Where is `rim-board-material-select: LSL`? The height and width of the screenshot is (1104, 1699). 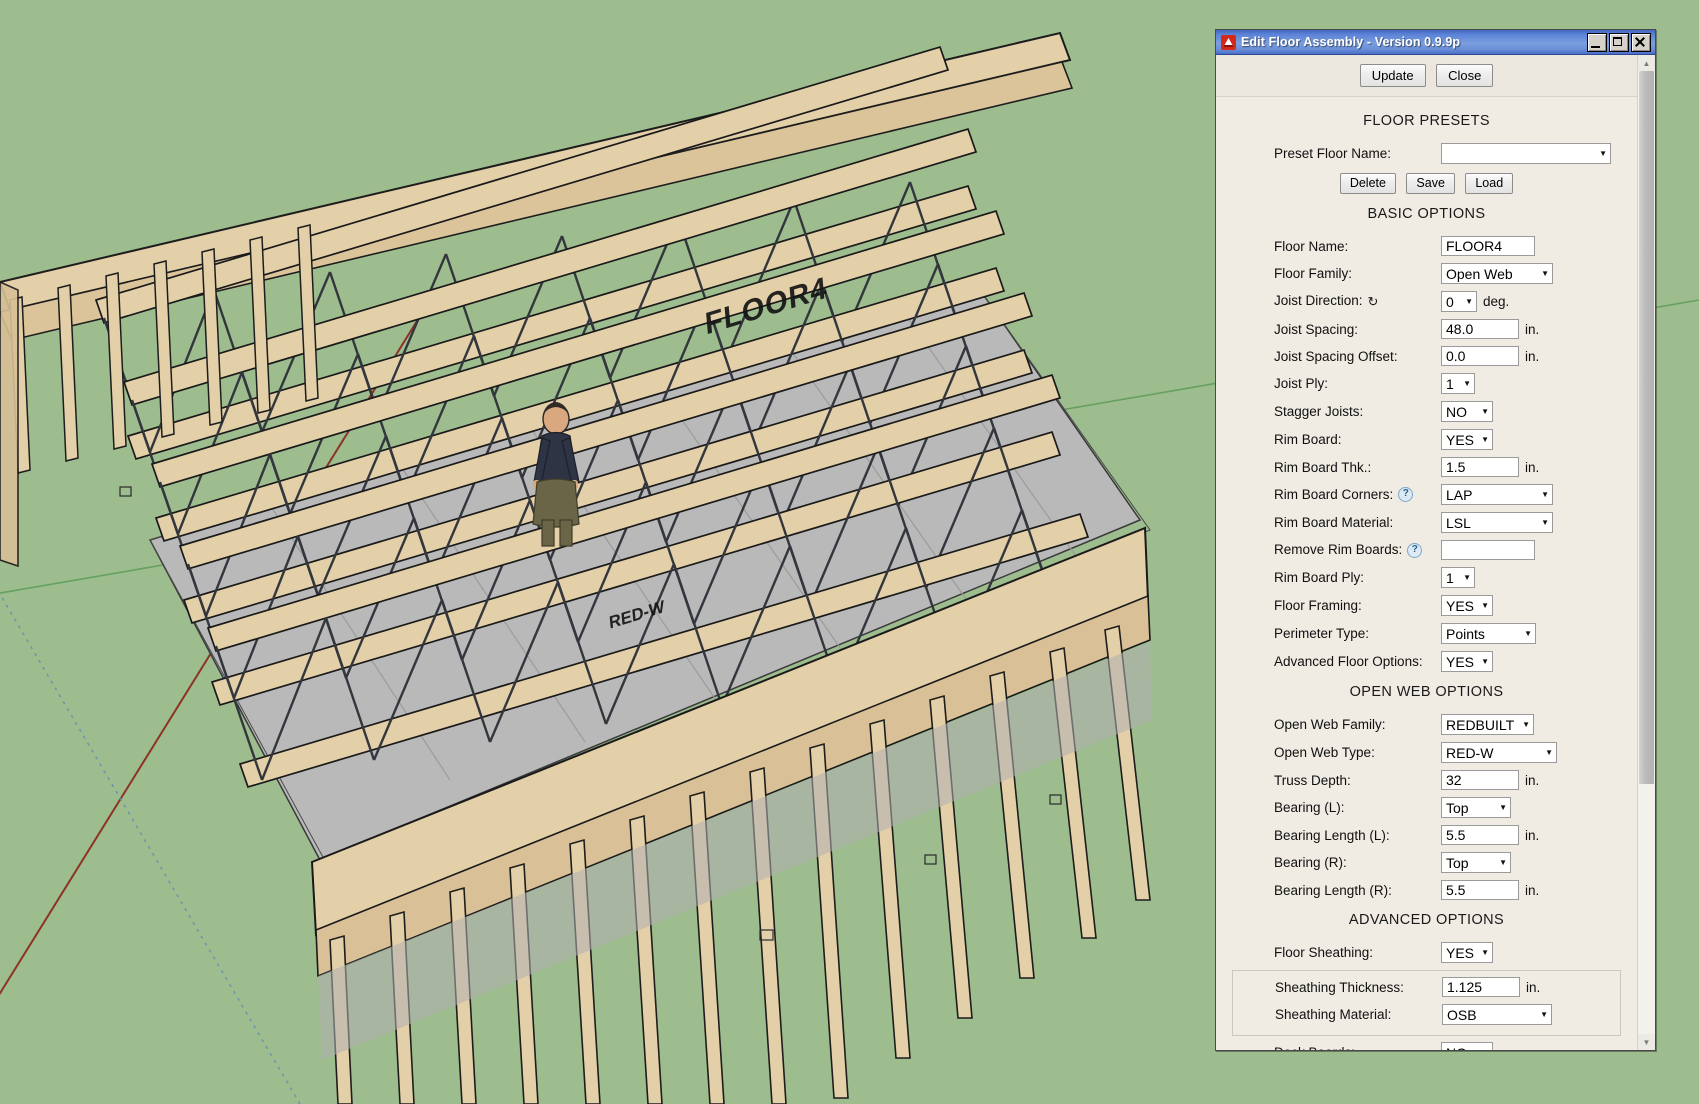
rim-board-material-select: LSL is located at coordinates (1497, 522).